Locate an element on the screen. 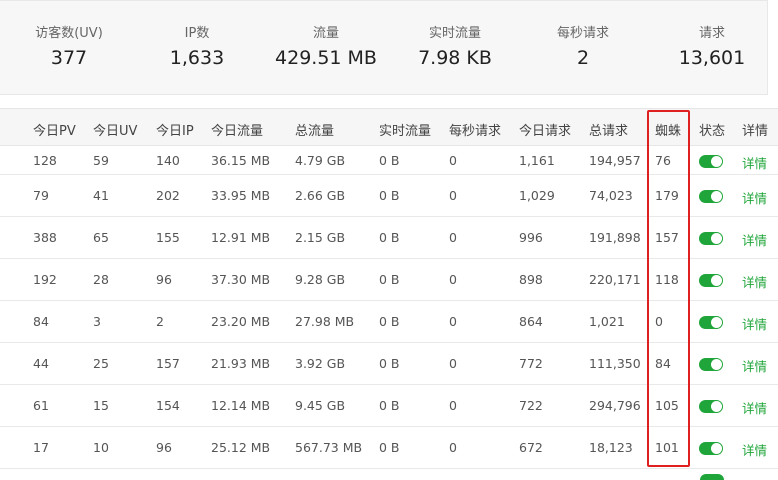 Image resolution: width=778 pixels, height=480 pixels. cell-today-uv: 3 is located at coordinates (97, 321).